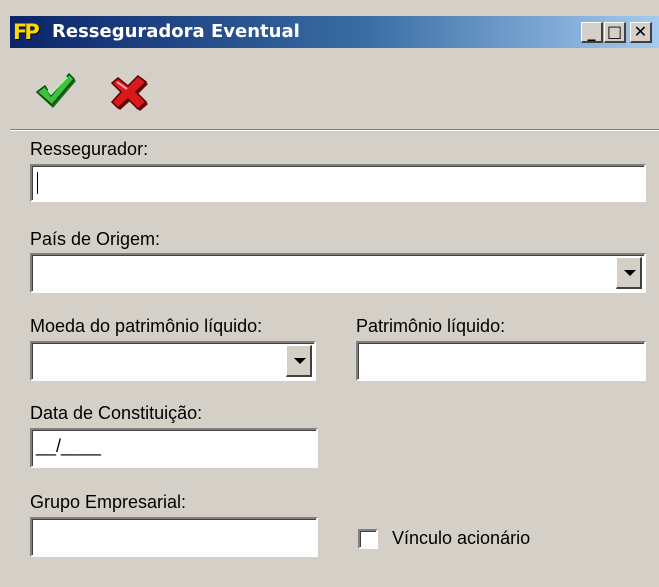 Image resolution: width=659 pixels, height=587 pixels. What do you see at coordinates (174, 537) in the screenshot?
I see `grupo-empresarial-input` at bounding box center [174, 537].